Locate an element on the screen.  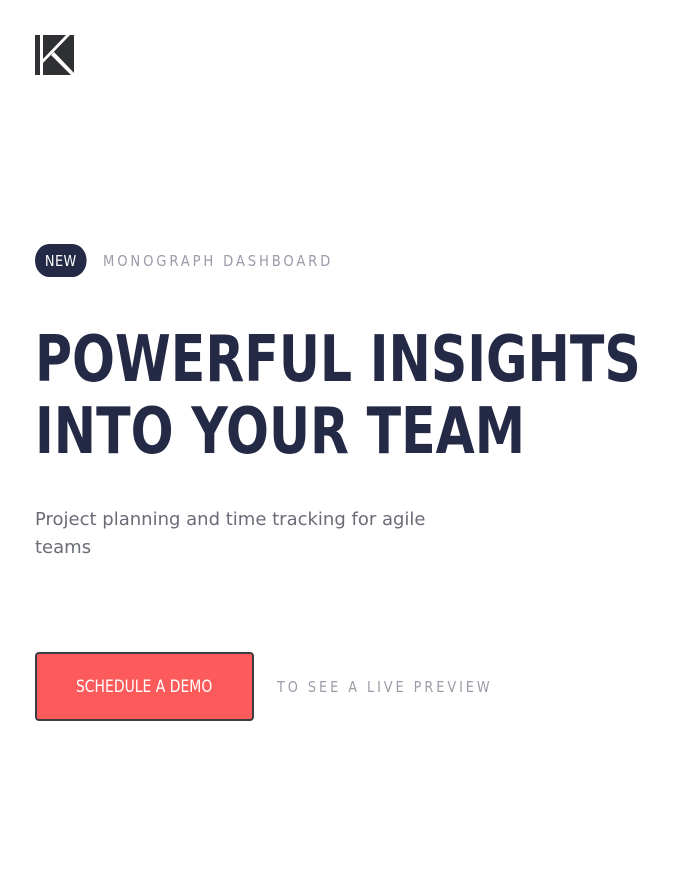
tag-row: NEW MONOGRAPH DASHBOARD is located at coordinates (345, 260).